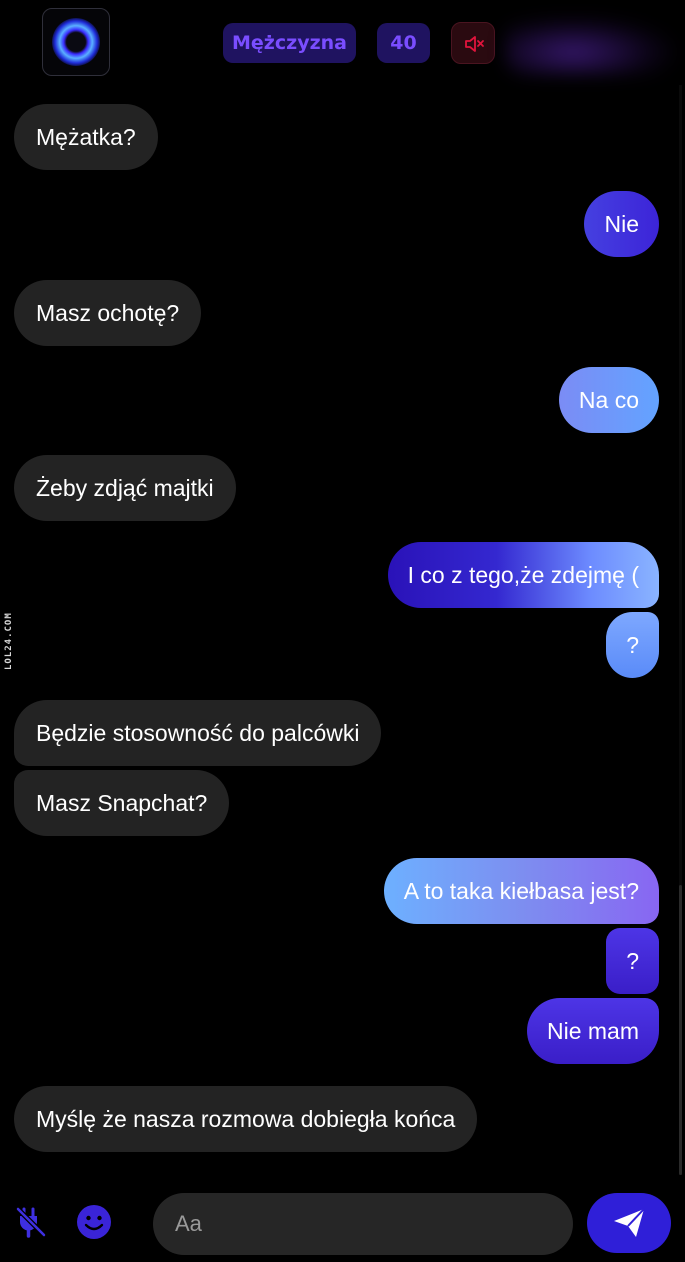  What do you see at coordinates (86, 137) in the screenshot?
I see `message-incoming: Mężatka?` at bounding box center [86, 137].